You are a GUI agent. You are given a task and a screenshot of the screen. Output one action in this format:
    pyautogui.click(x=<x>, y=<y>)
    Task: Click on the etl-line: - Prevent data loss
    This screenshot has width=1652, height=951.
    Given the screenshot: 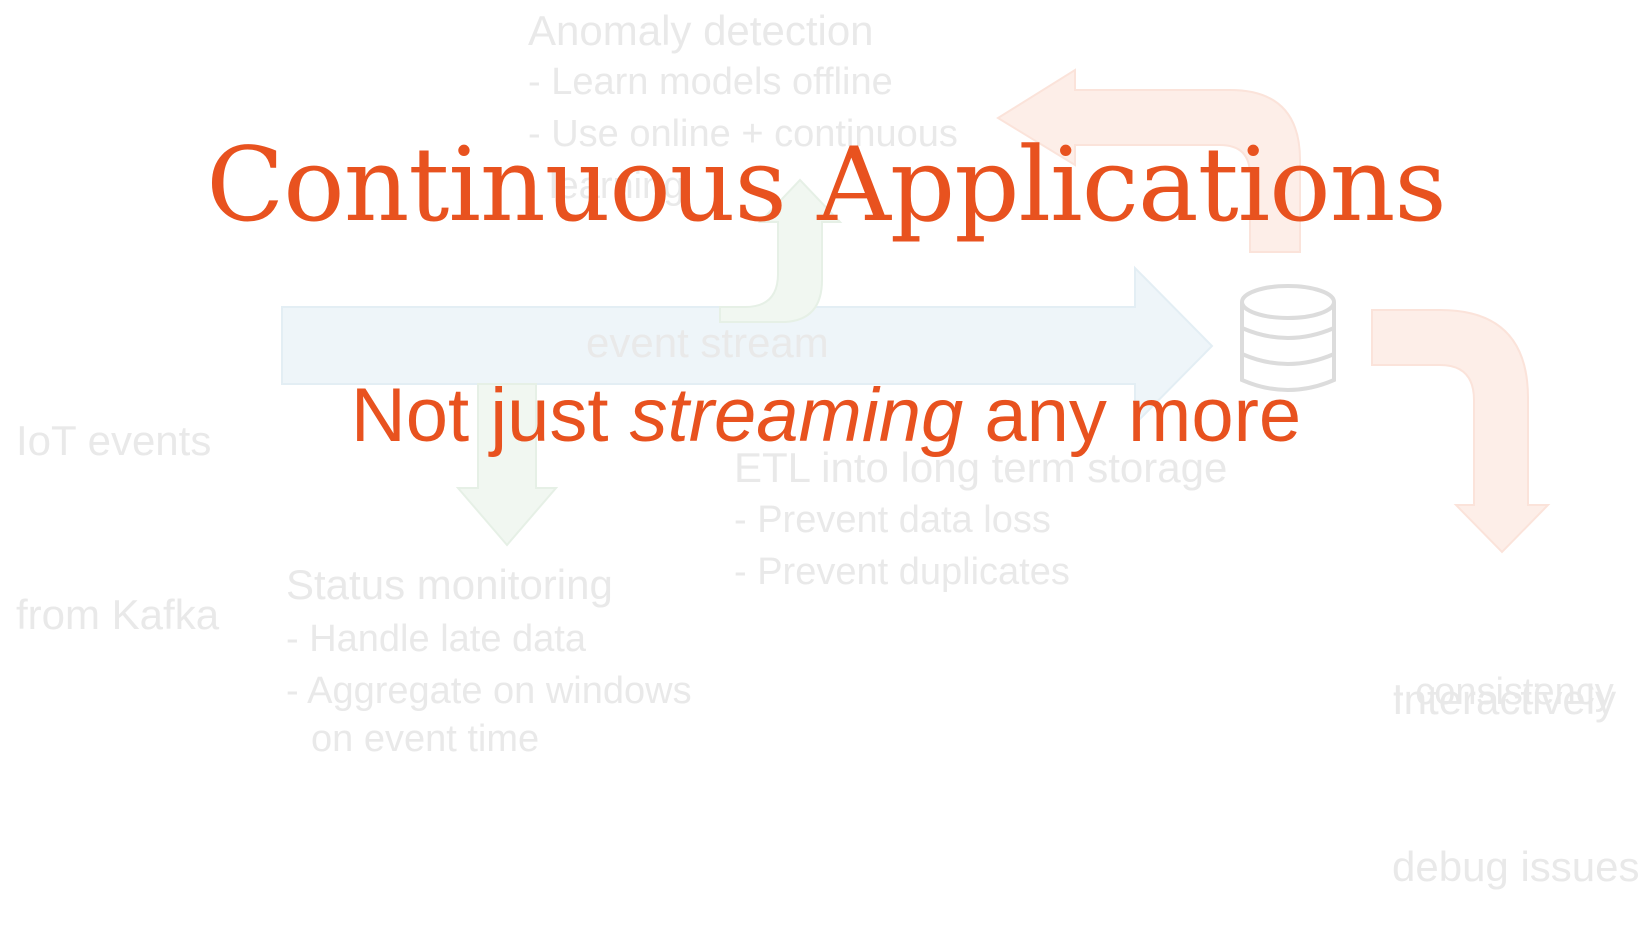 What is the action you would take?
    pyautogui.click(x=892, y=520)
    